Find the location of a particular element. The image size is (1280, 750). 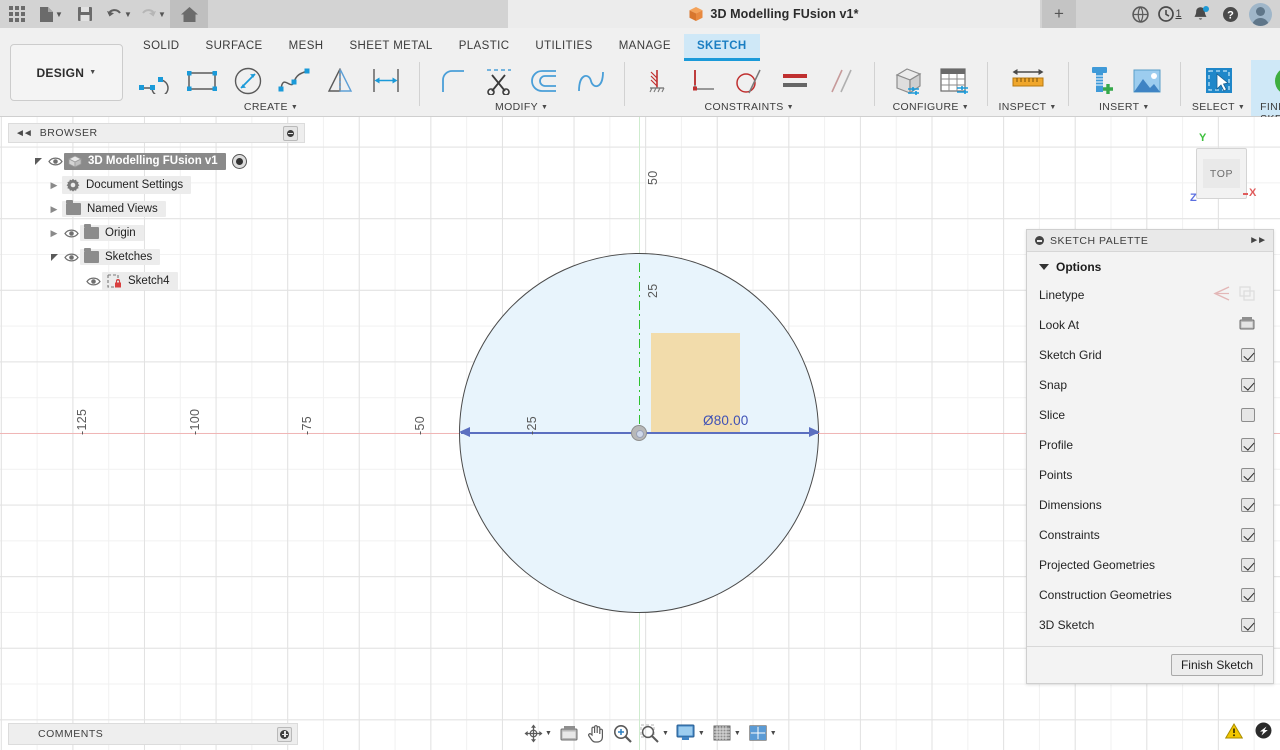

ribbon-group-finish-sketch: FINISH SKETCH▼ is located at coordinates (1265, 92).